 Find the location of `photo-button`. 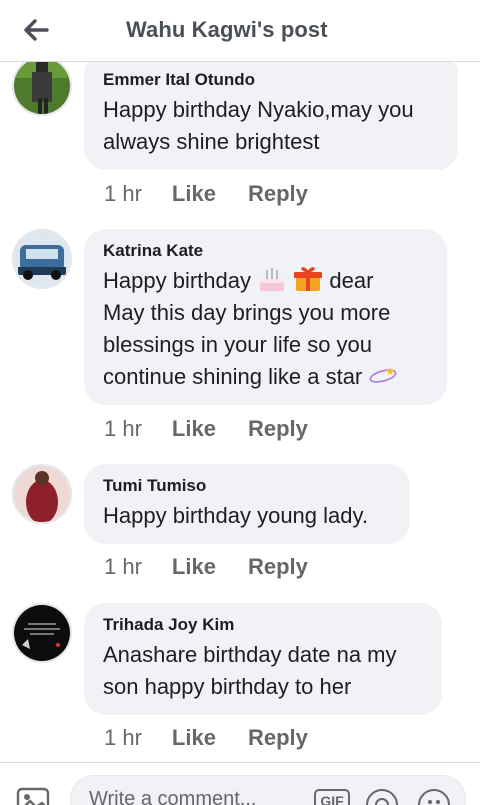

photo-button is located at coordinates (35, 796).